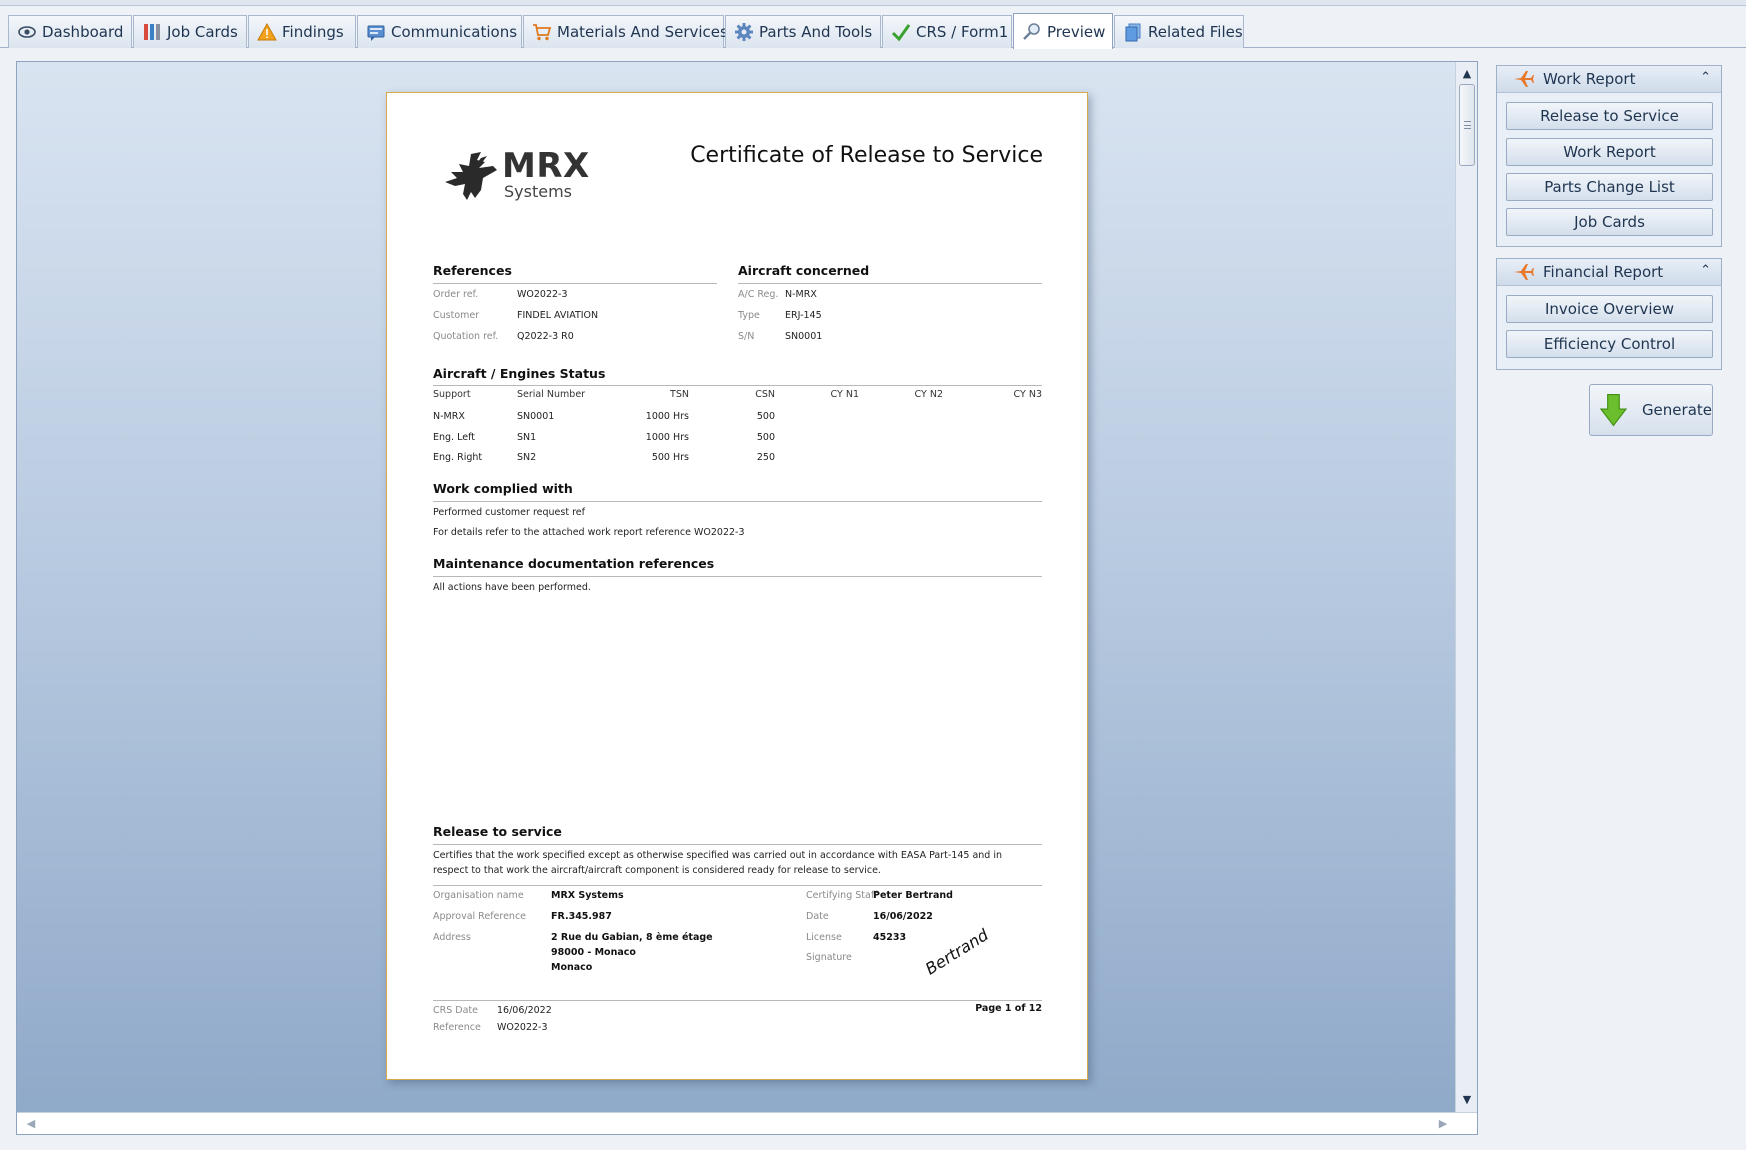  Describe the element at coordinates (1609, 187) in the screenshot. I see `parts-change-list-button: Parts Change List` at that location.